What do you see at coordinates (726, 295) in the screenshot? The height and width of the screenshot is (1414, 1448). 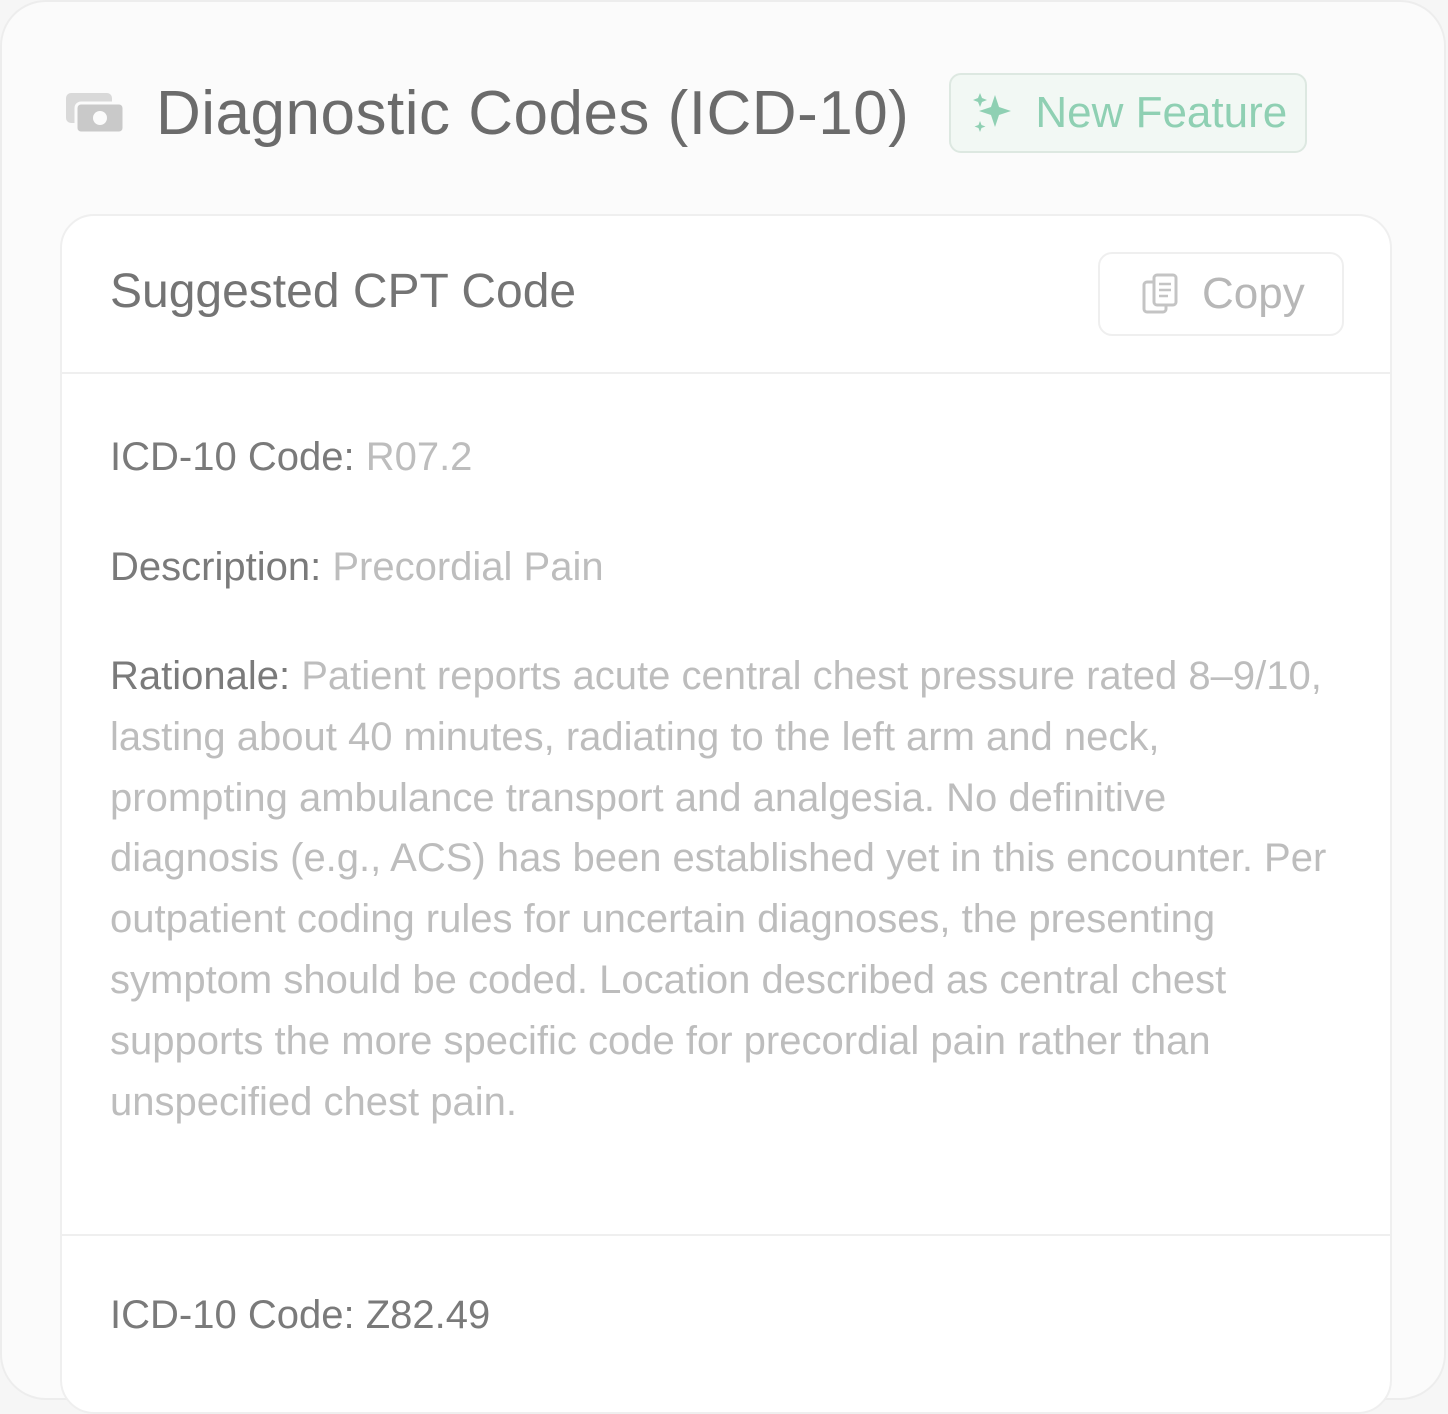 I see `card-header: Suggested CPT Code Copy` at bounding box center [726, 295].